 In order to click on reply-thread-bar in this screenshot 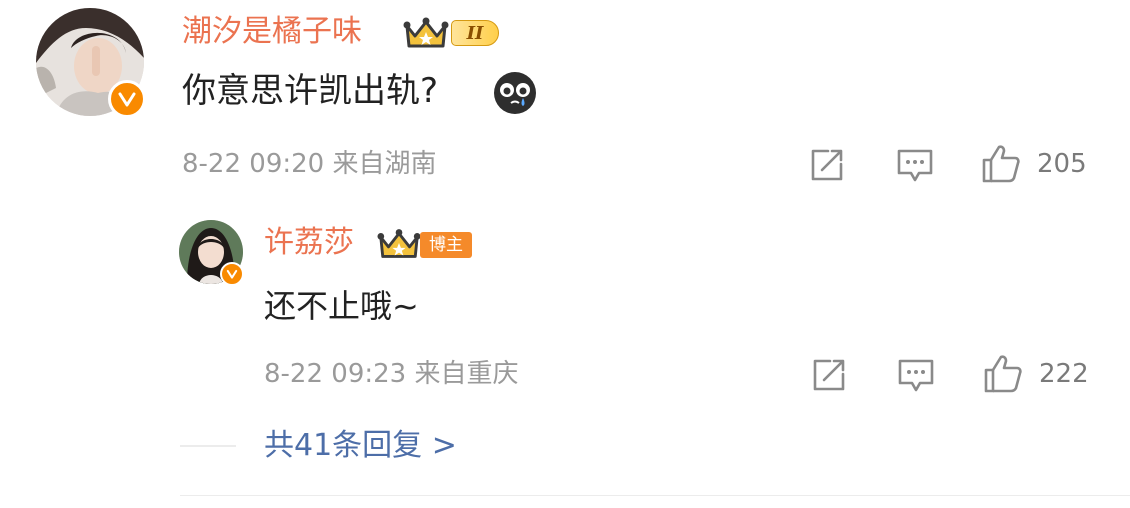, I will do `click(208, 446)`.